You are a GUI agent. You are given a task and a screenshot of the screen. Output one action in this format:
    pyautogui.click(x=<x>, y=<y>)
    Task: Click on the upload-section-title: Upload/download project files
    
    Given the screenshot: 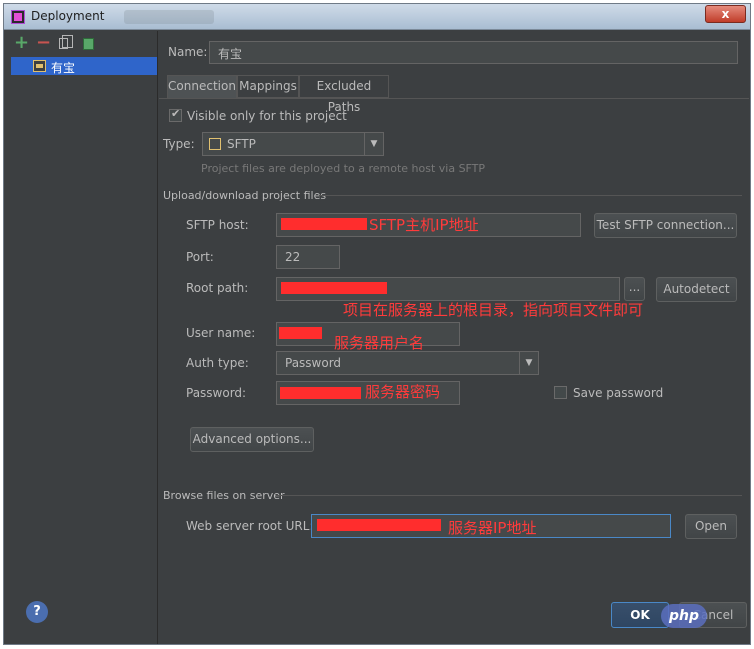 What is the action you would take?
    pyautogui.click(x=245, y=195)
    